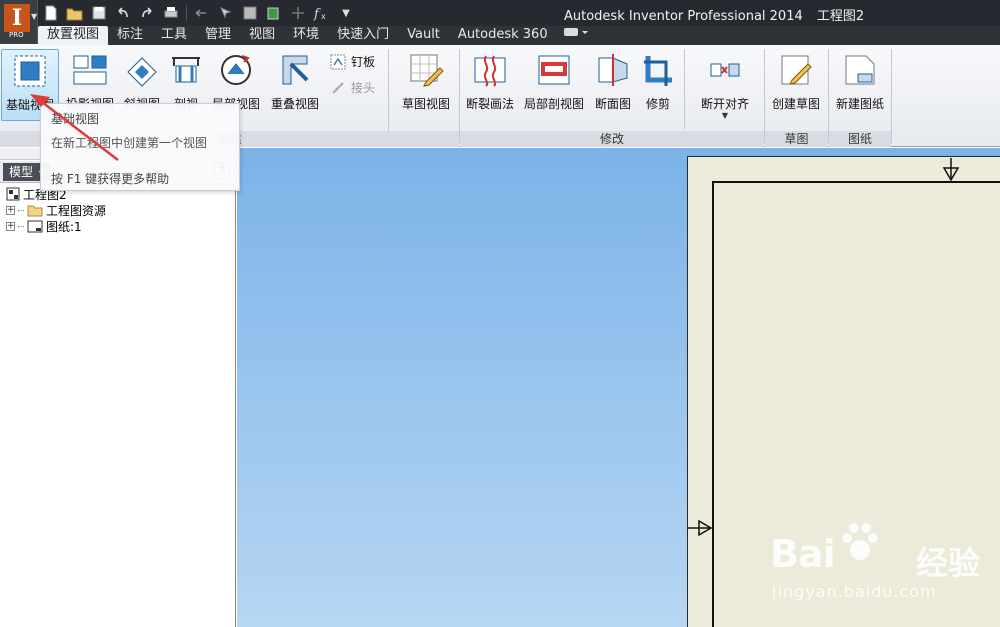  What do you see at coordinates (80, 131) in the screenshot?
I see `arrow-shaft` at bounding box center [80, 131].